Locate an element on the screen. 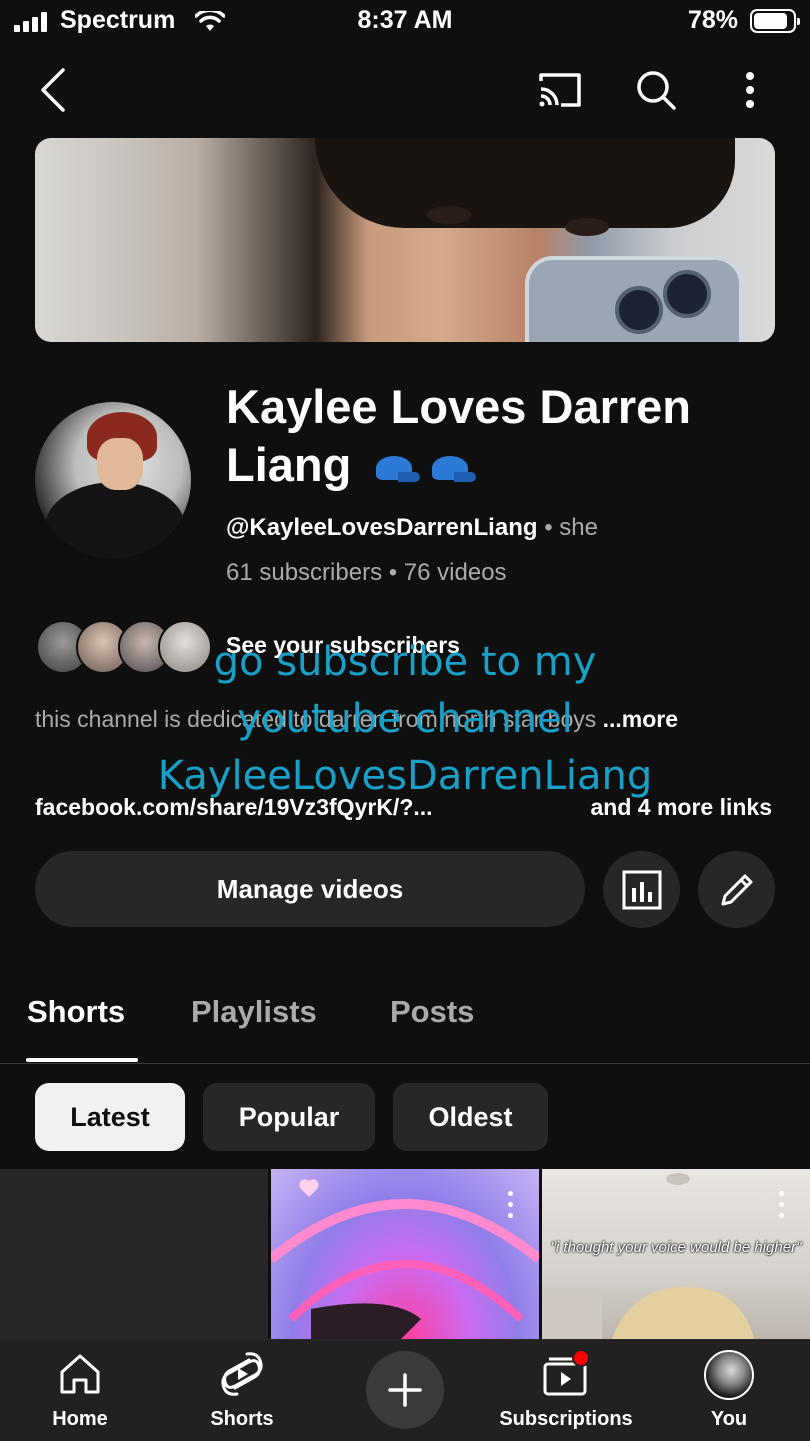  description-more-link: ...more is located at coordinates (640, 719).